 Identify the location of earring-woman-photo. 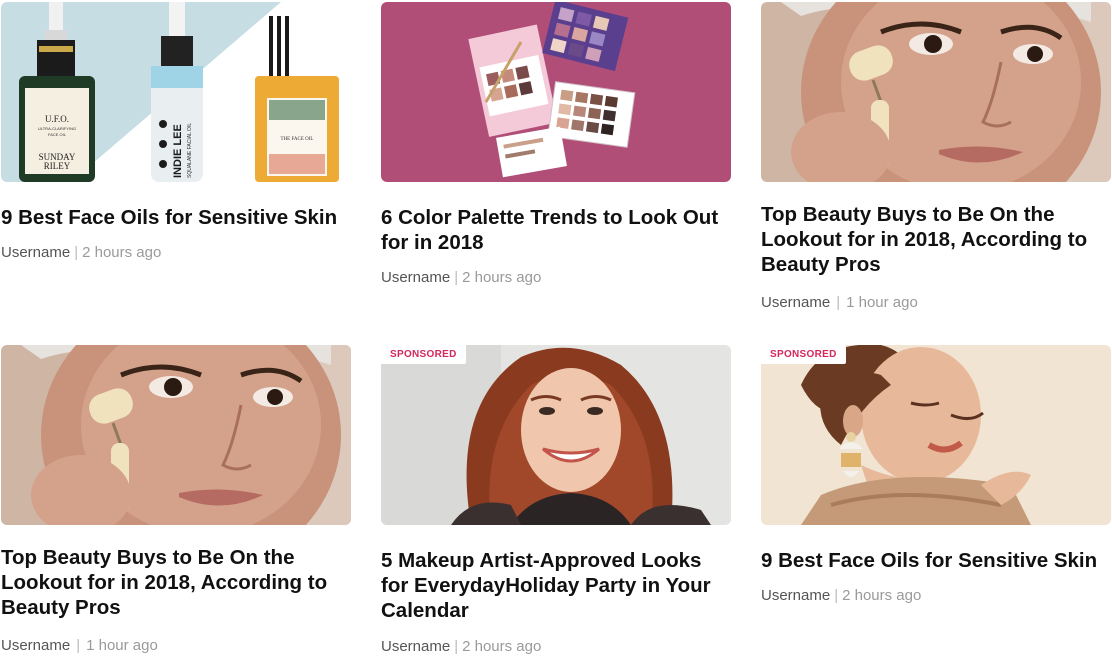
(936, 435).